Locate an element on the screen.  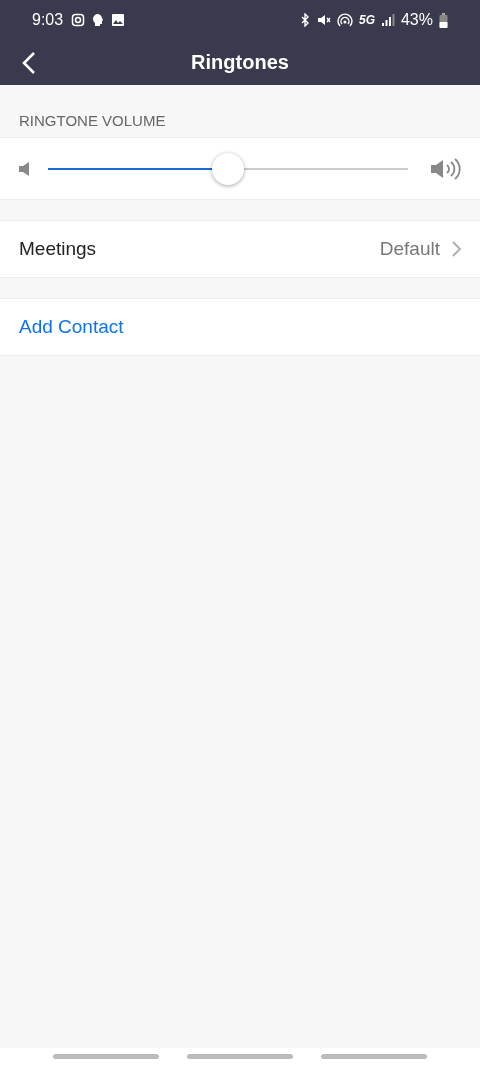
signal-icon is located at coordinates (387, 20).